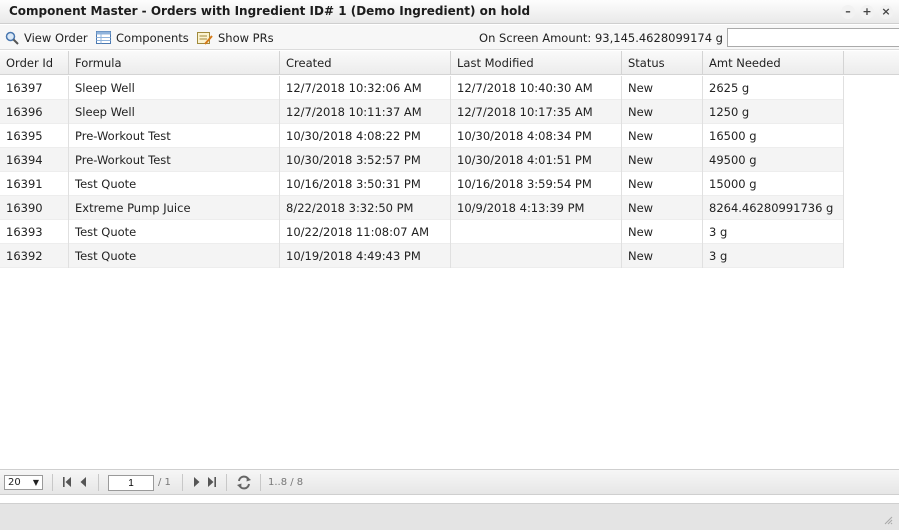  What do you see at coordinates (365, 208) in the screenshot?
I see `cell-created: 8/22/2018 3:32:50 PM` at bounding box center [365, 208].